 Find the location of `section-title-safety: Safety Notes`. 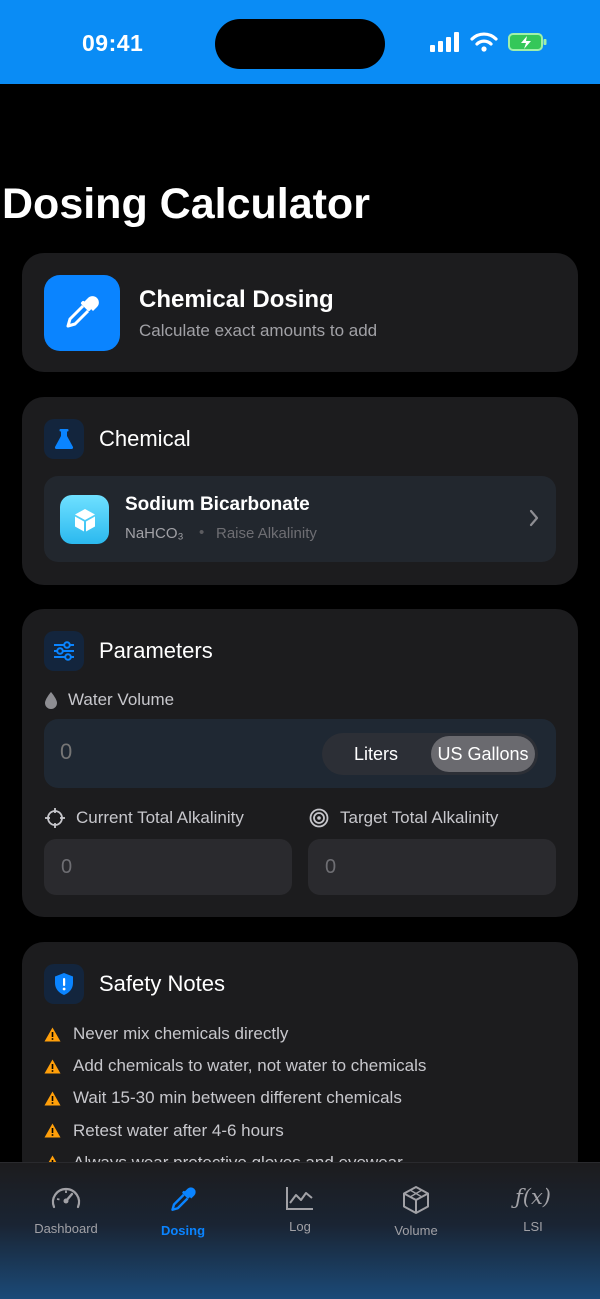

section-title-safety: Safety Notes is located at coordinates (162, 983).